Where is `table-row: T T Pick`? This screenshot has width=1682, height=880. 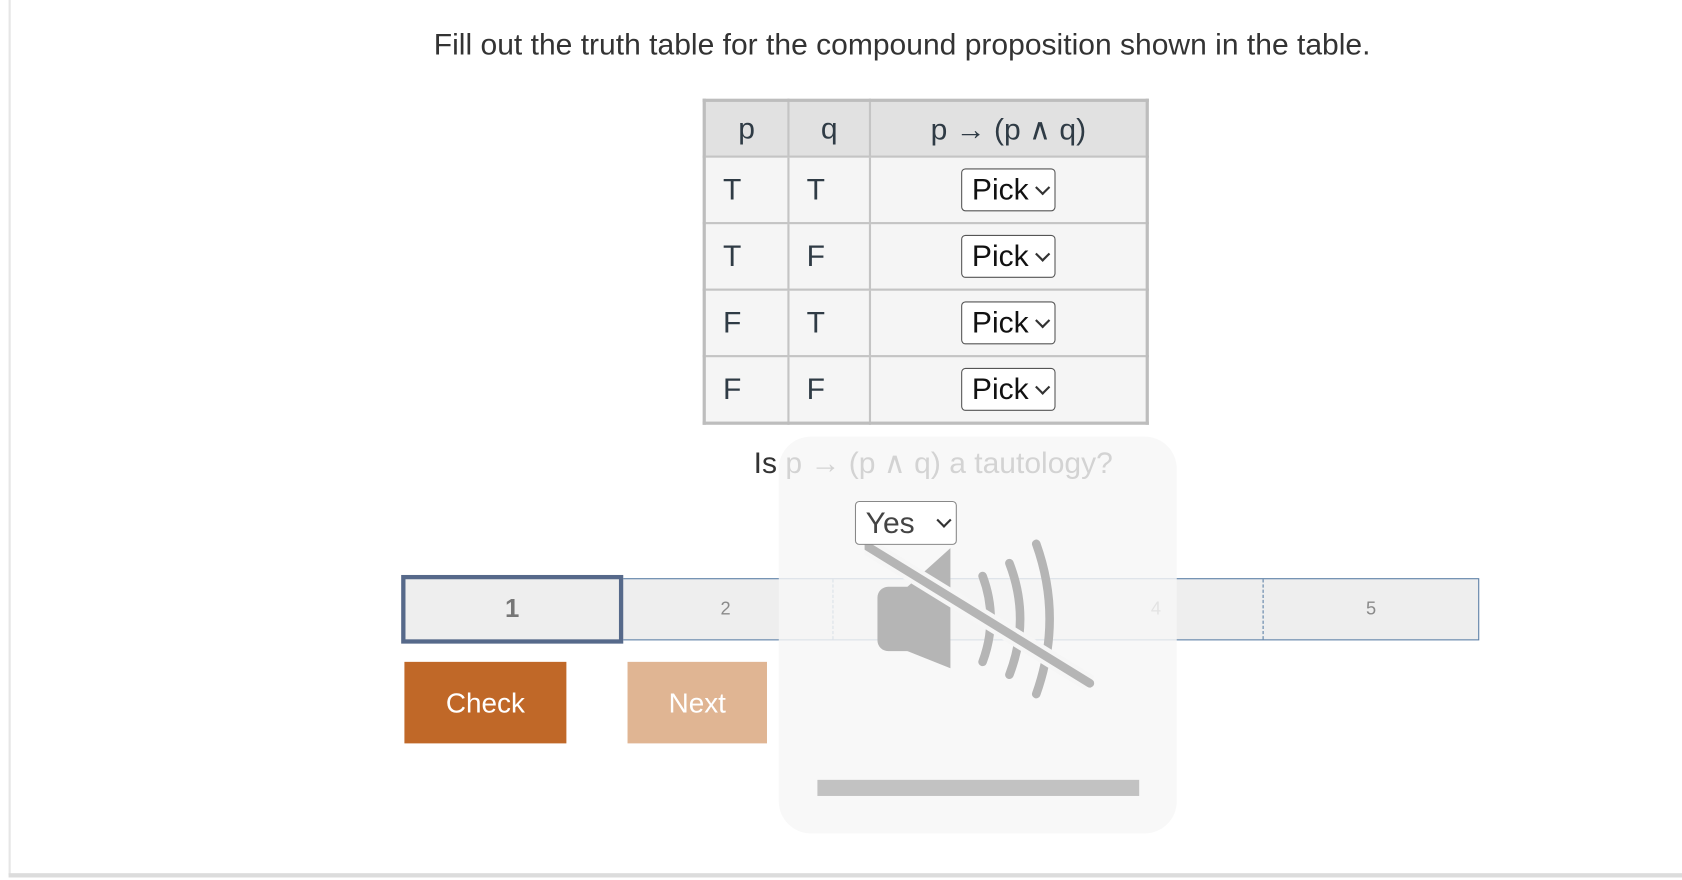
table-row: T T Pick is located at coordinates (926, 190).